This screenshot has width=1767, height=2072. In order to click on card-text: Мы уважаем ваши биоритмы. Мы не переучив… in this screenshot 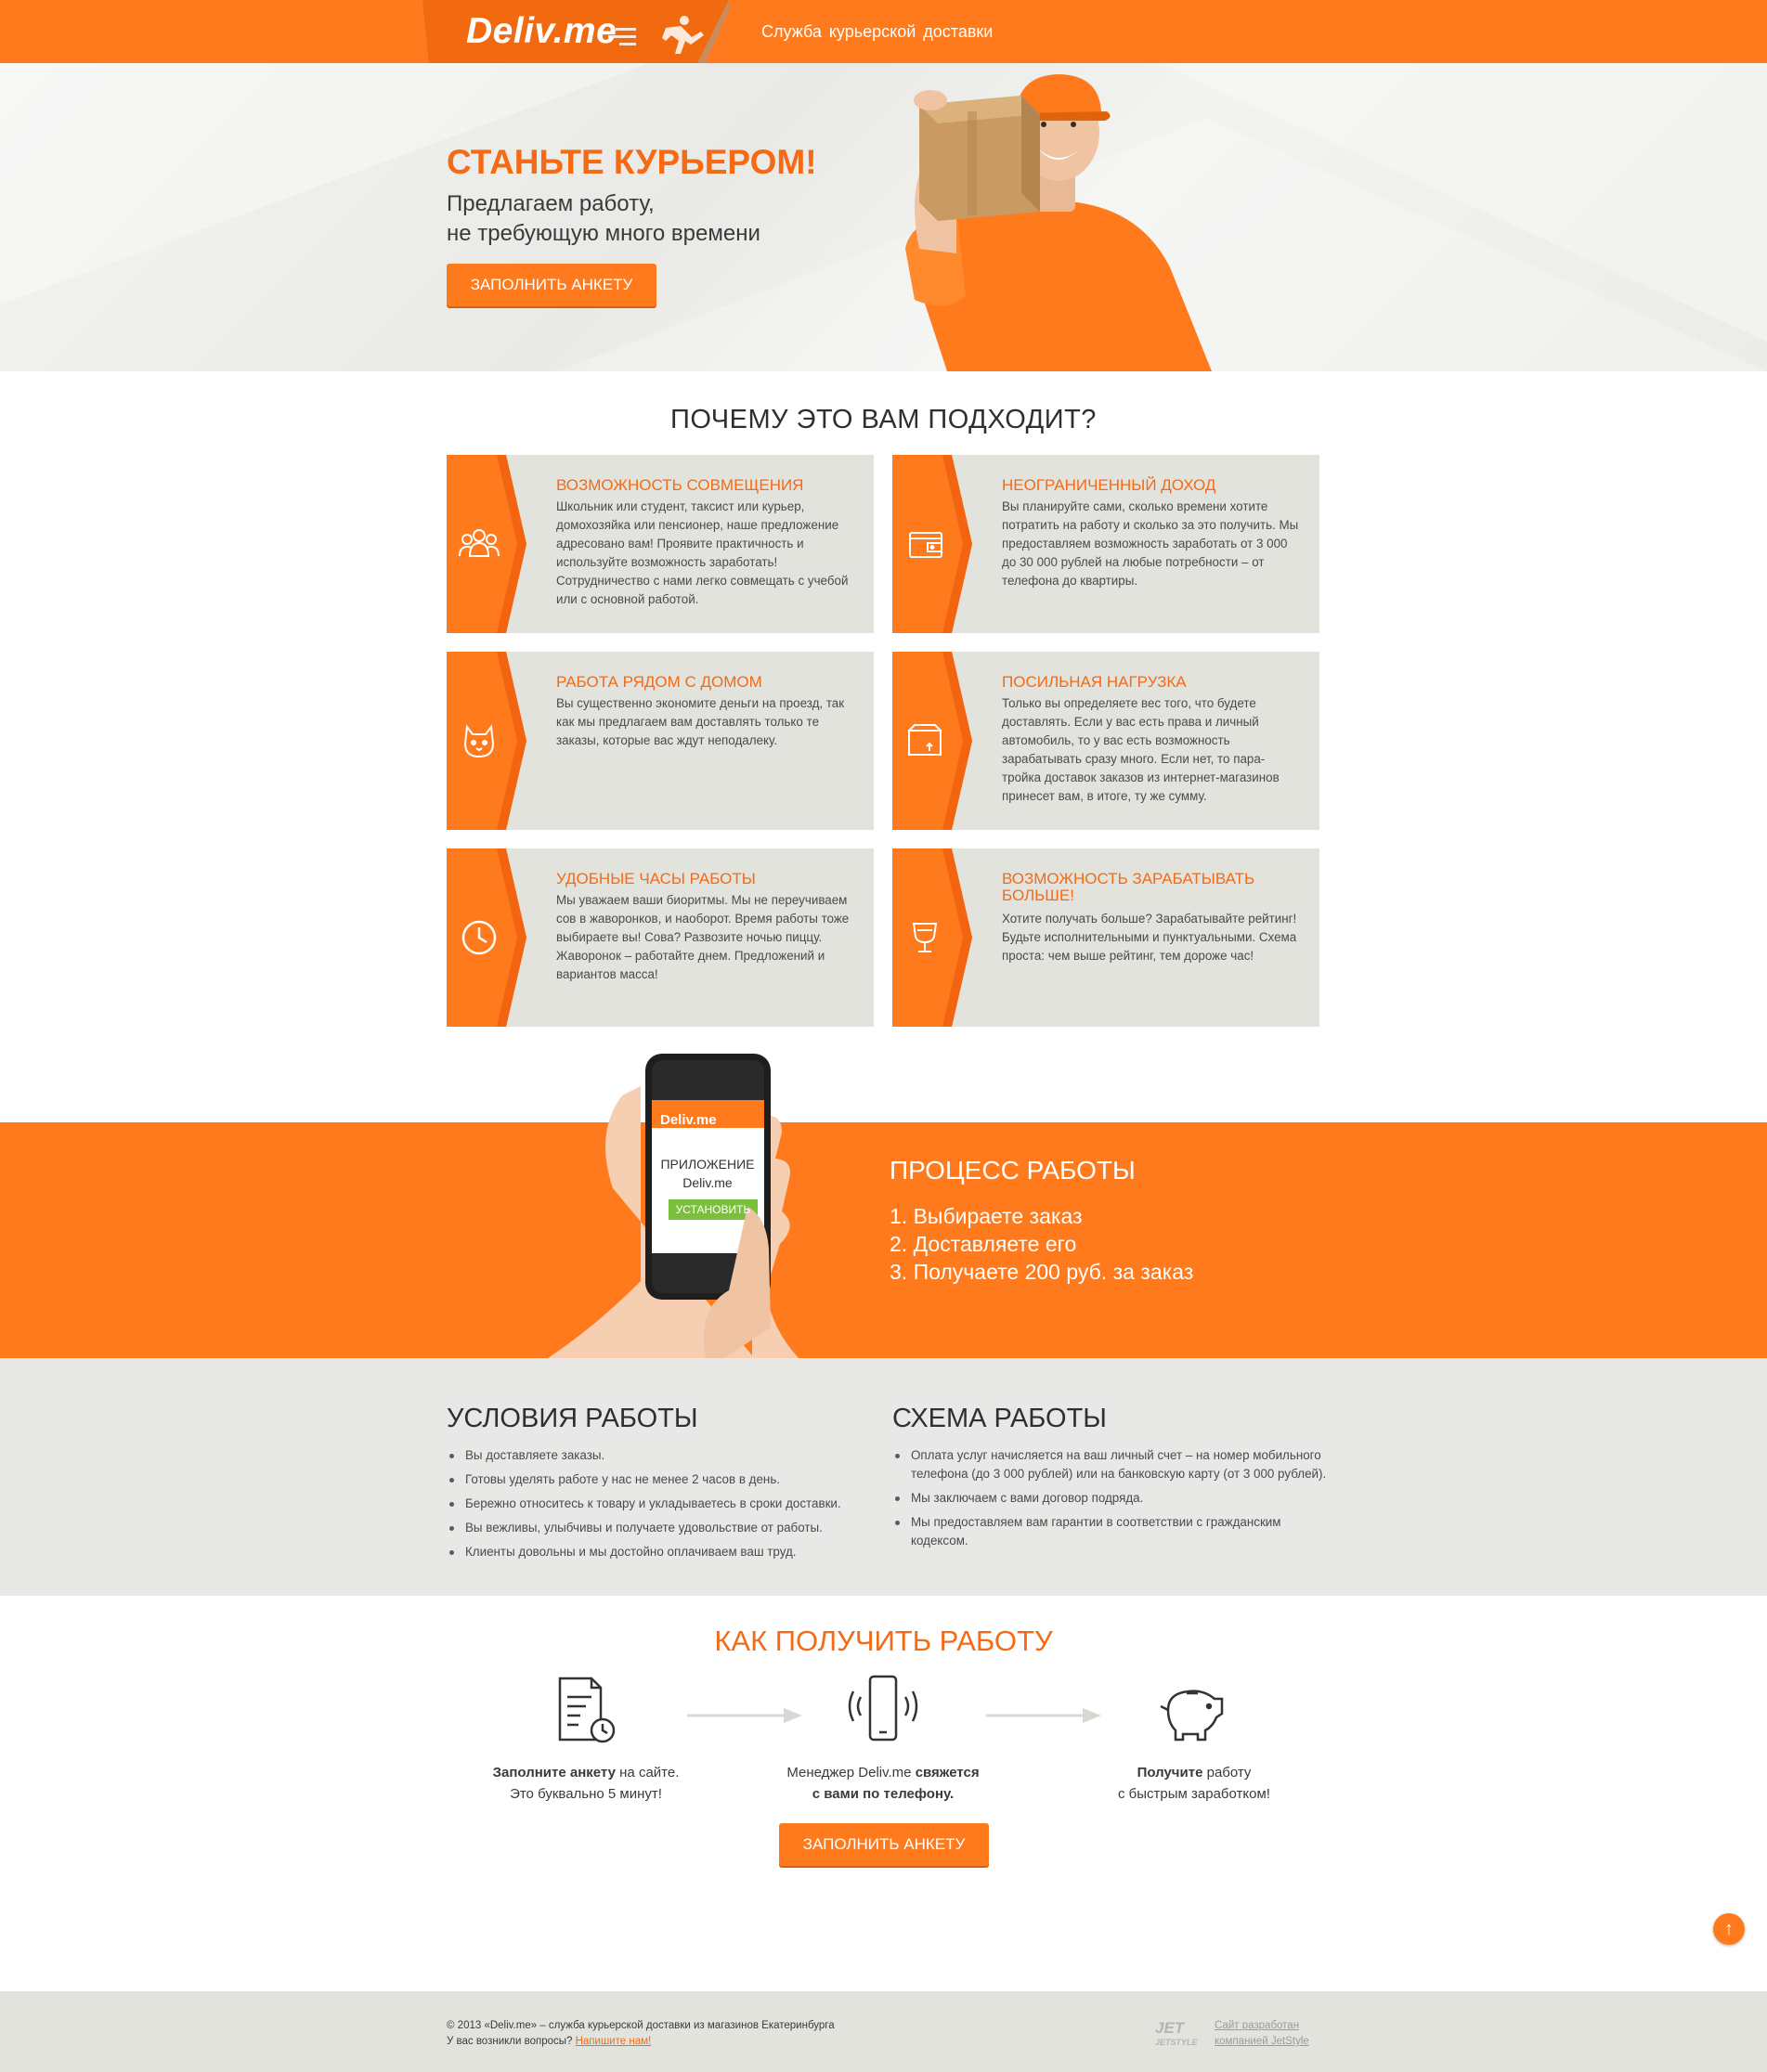, I will do `click(703, 937)`.